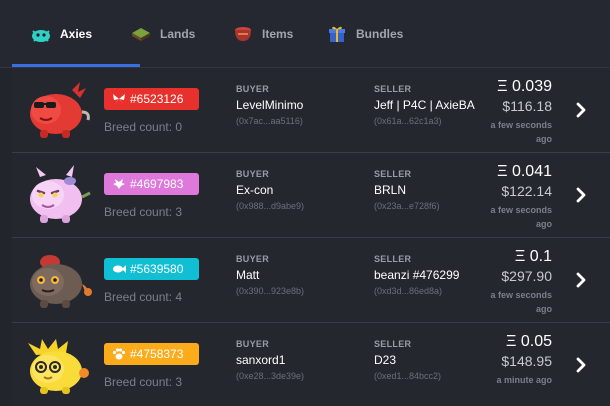  I want to click on axie-id-badge: #4697983, so click(151, 184).